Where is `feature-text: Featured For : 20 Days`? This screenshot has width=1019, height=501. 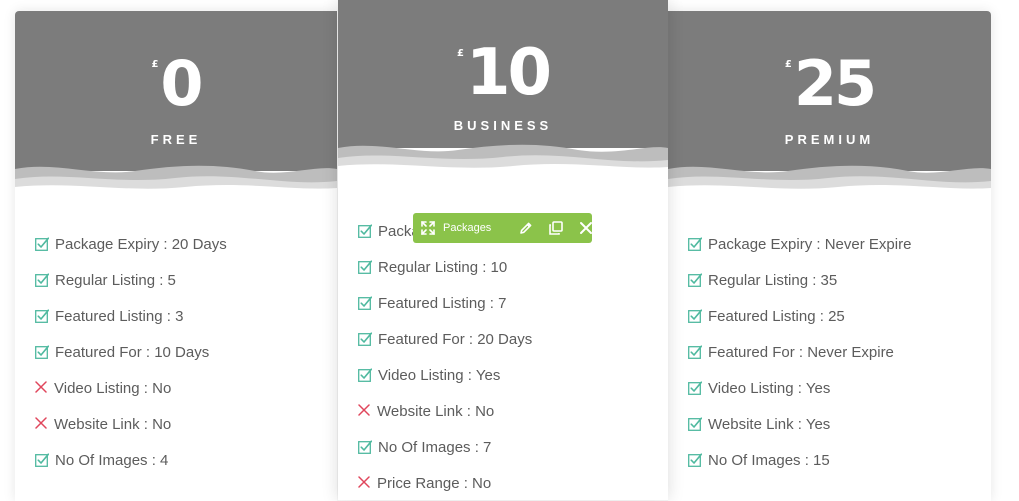 feature-text: Featured For : 20 Days is located at coordinates (455, 339).